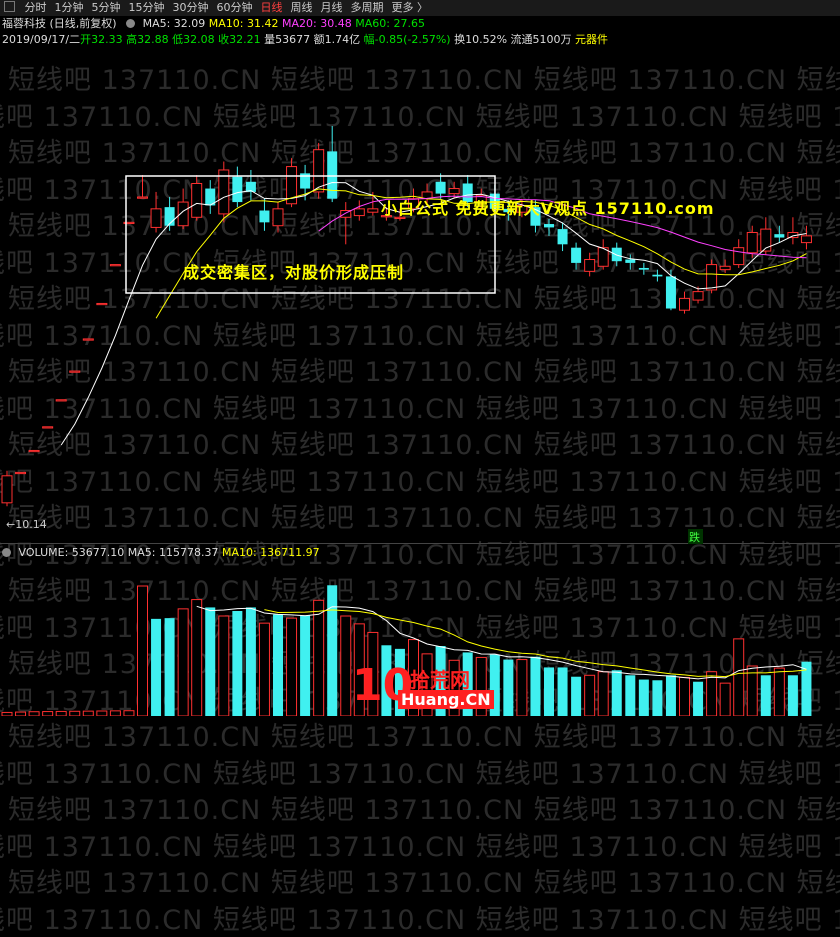 This screenshot has height=937, width=840. What do you see at coordinates (446, 699) in the screenshot?
I see `logo-domain: Huang.CN` at bounding box center [446, 699].